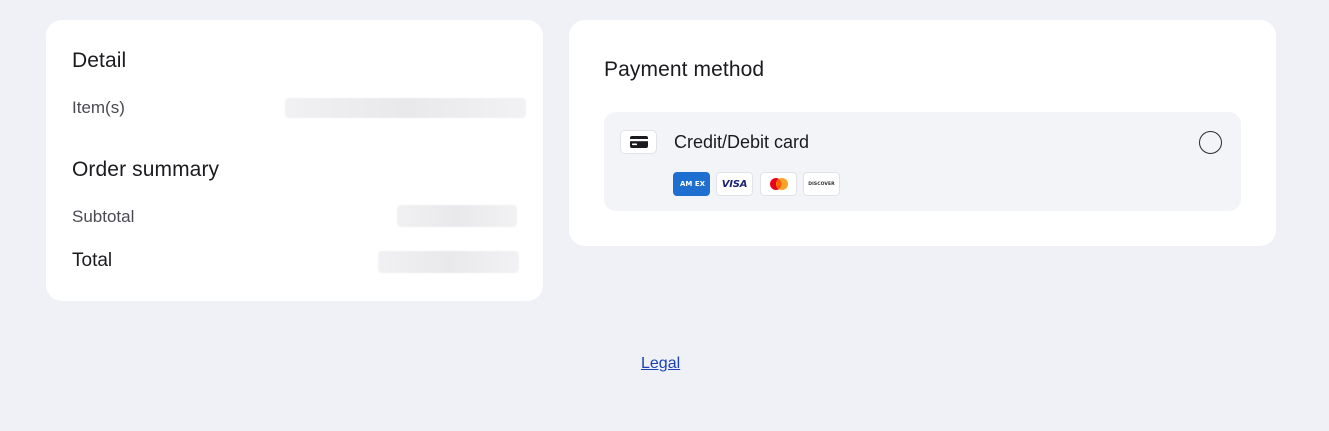 The height and width of the screenshot is (431, 1329). Describe the element at coordinates (457, 216) in the screenshot. I see `subtotal-value-placeholder` at that location.